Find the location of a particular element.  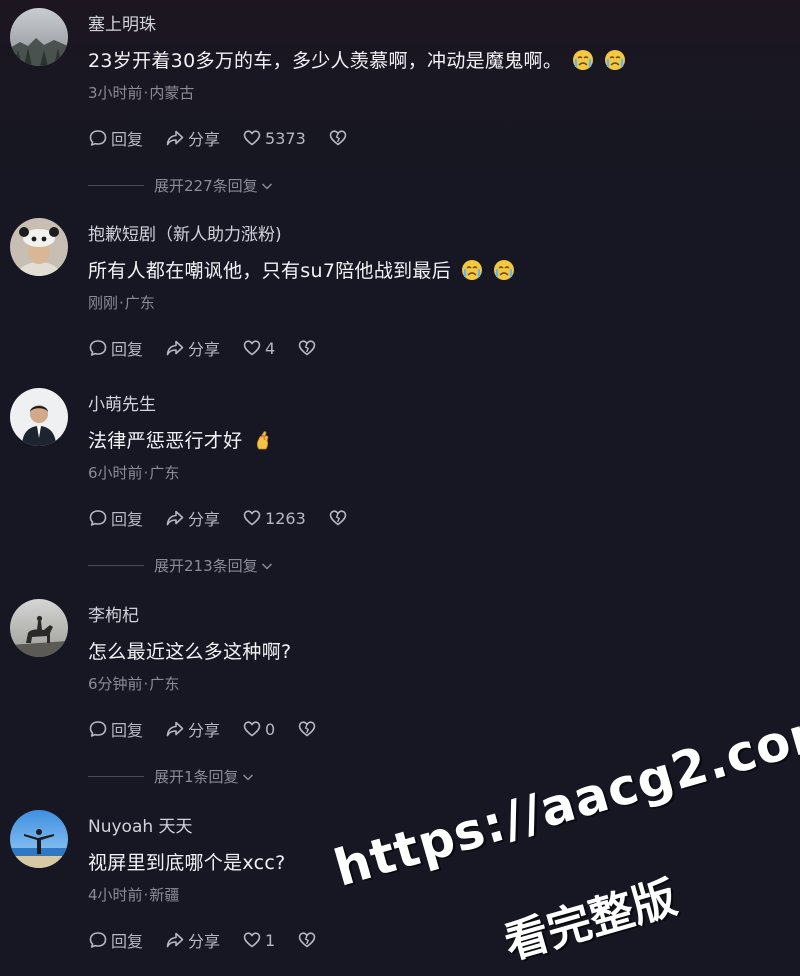

watermark-caption: 看完整版 is located at coordinates (591, 921).